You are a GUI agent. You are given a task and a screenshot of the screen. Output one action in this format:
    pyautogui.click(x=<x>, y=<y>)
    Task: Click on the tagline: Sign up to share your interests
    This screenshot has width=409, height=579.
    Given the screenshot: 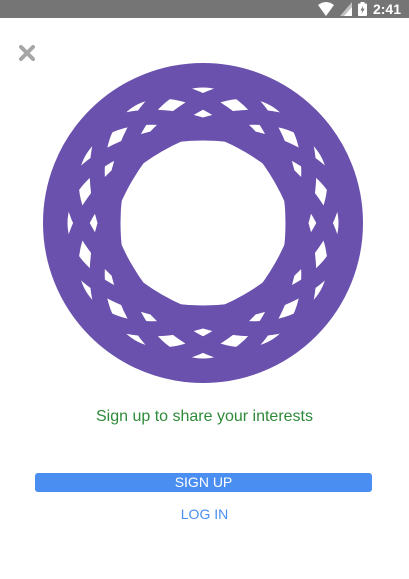 What is the action you would take?
    pyautogui.click(x=204, y=416)
    